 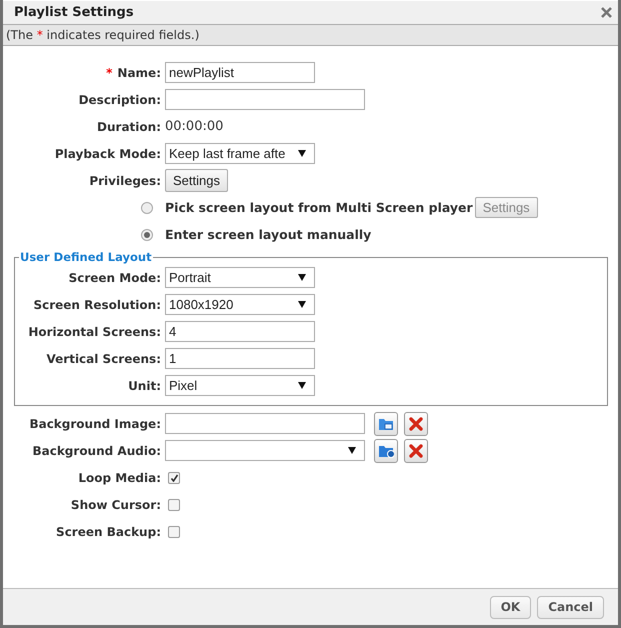 I want to click on field-label: Name:, so click(x=139, y=73).